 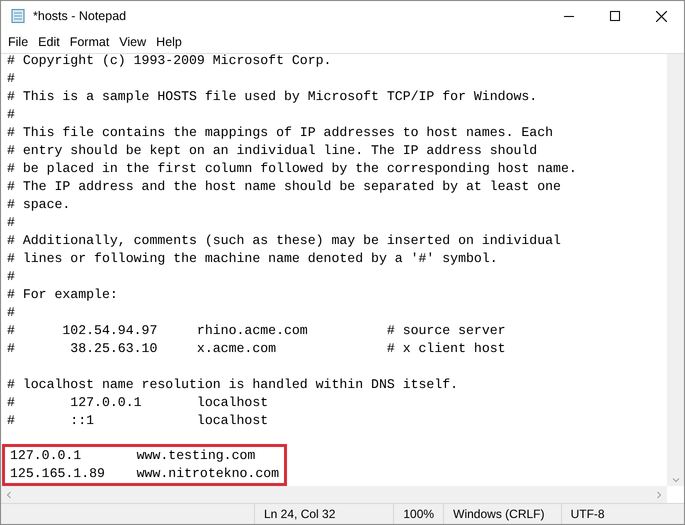 What do you see at coordinates (169, 61) in the screenshot?
I see `text-line: # Copyright (c) 1993-2009 Microsoft Corp.` at bounding box center [169, 61].